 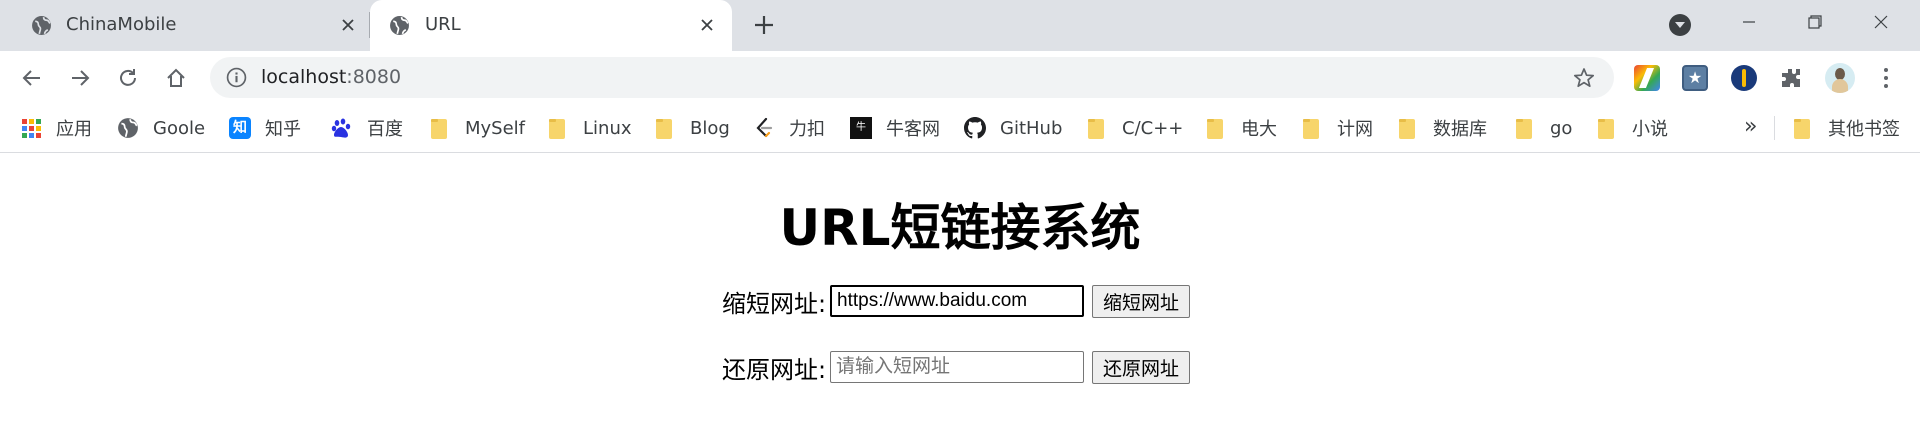 What do you see at coordinates (1031, 128) in the screenshot?
I see `bookmark-label: GitHub` at bounding box center [1031, 128].